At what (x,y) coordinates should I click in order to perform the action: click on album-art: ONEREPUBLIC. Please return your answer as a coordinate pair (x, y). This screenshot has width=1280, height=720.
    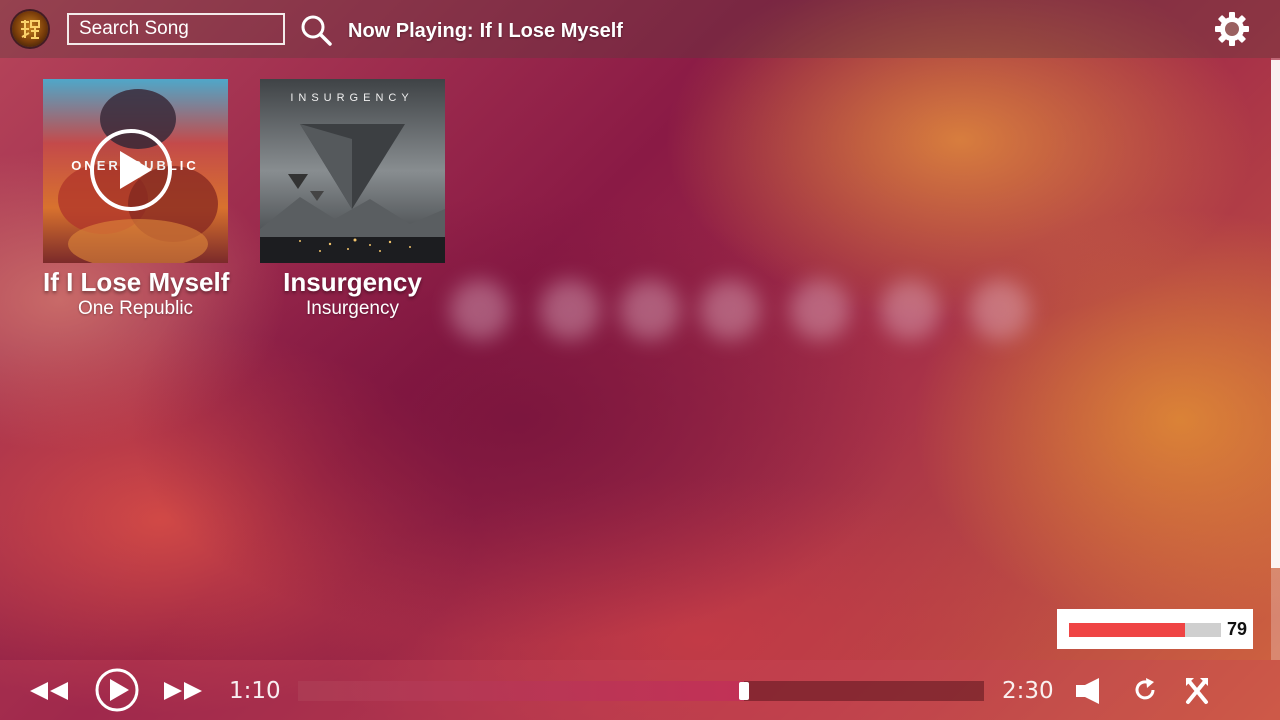
    Looking at the image, I should click on (135, 171).